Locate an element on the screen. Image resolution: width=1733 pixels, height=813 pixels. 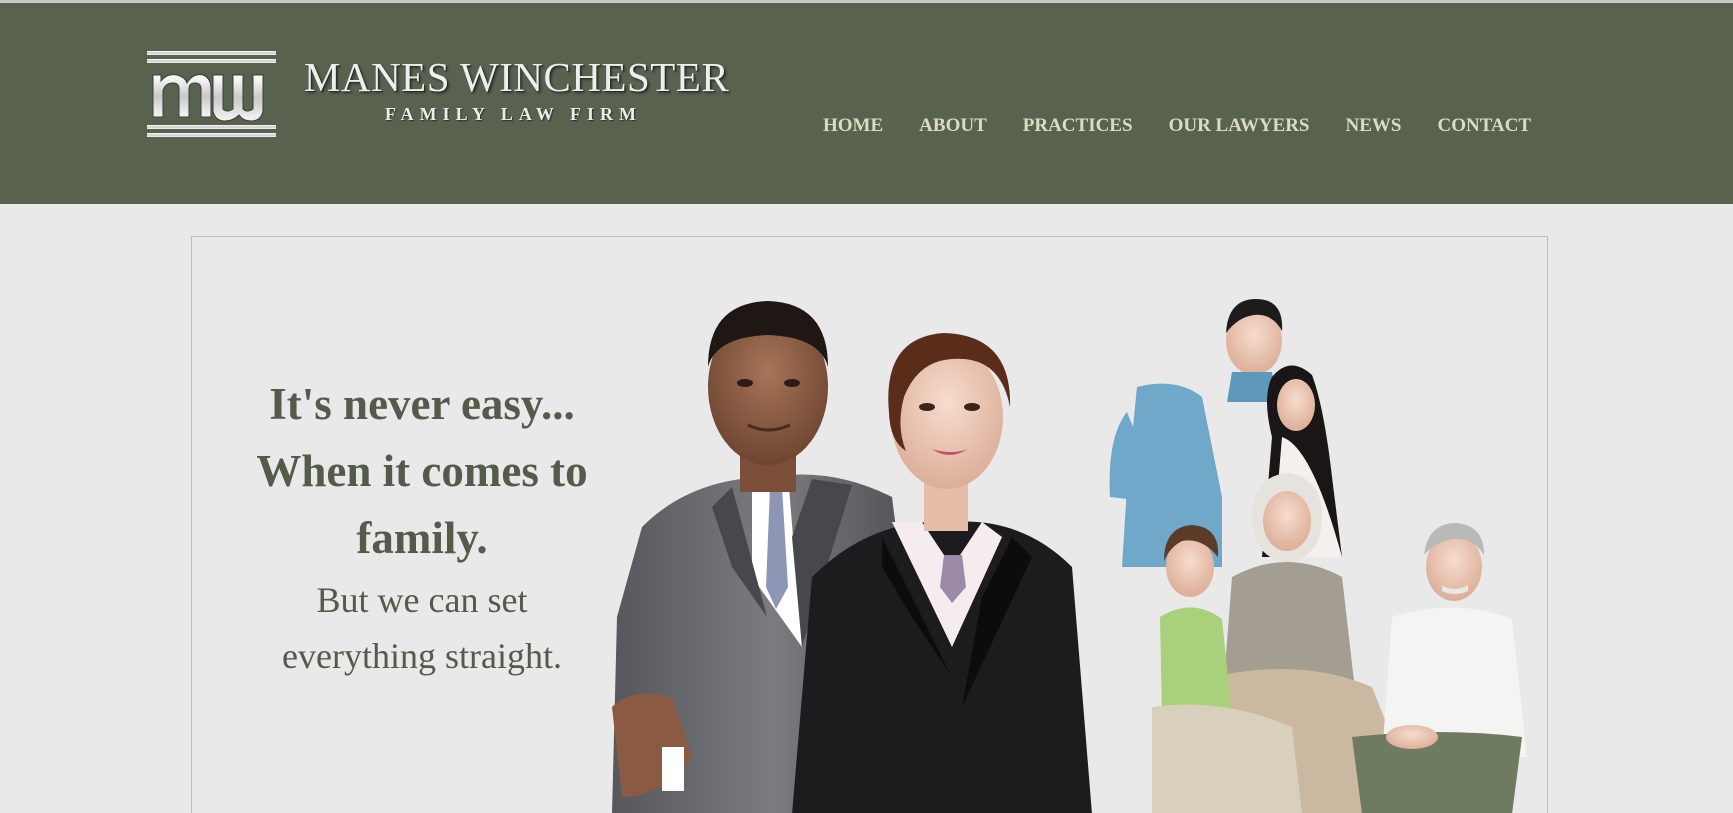
brand-name: MANES WINCHESTER is located at coordinates (517, 77).